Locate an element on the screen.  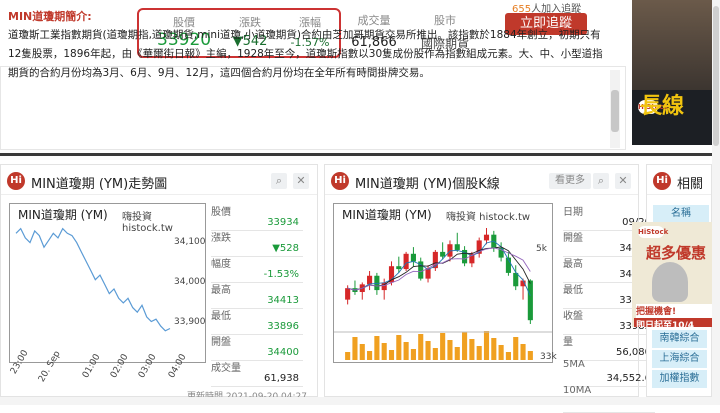
y-tick: 33k is located at coordinates (548, 357).